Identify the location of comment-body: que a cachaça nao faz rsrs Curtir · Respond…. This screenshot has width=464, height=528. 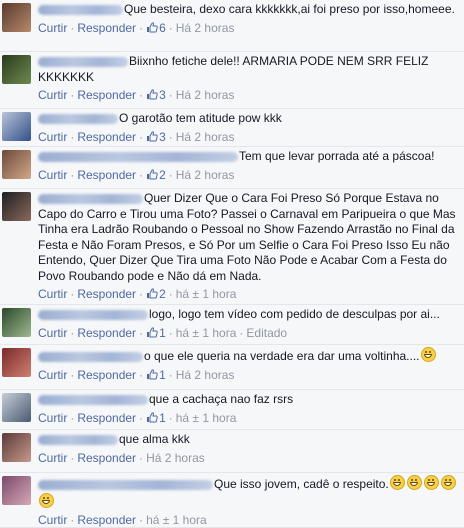
(249, 409).